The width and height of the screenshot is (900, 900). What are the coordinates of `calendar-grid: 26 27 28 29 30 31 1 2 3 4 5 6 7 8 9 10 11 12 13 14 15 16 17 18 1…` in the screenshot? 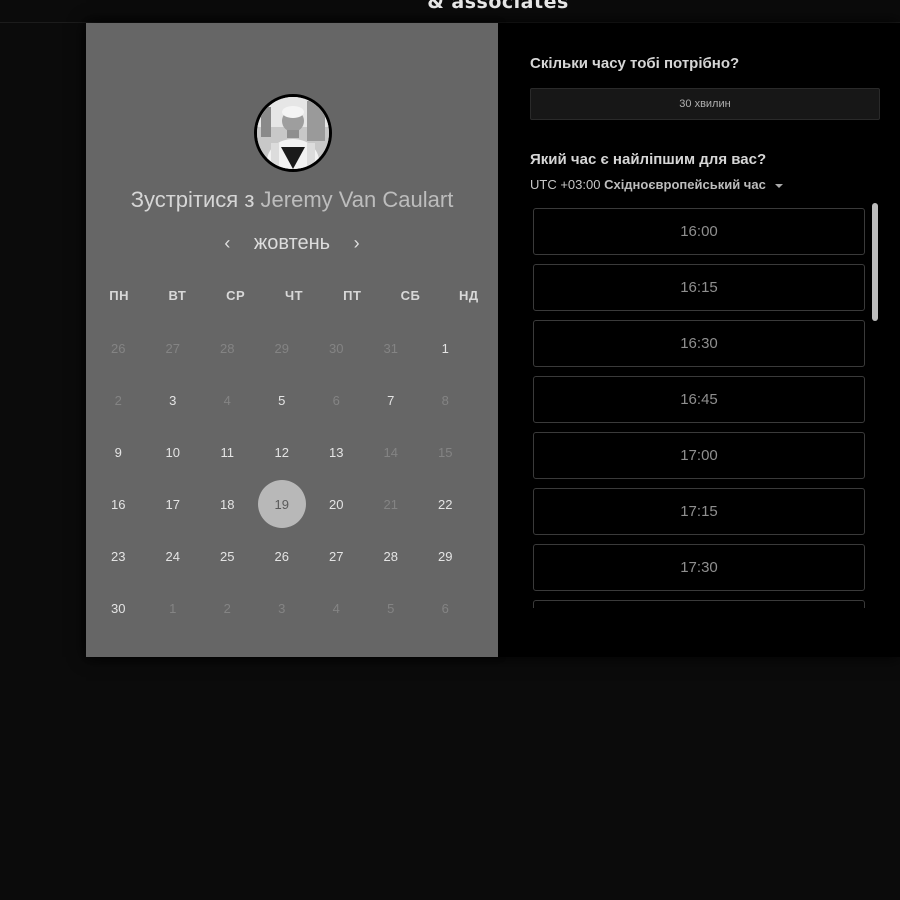 It's located at (283, 478).